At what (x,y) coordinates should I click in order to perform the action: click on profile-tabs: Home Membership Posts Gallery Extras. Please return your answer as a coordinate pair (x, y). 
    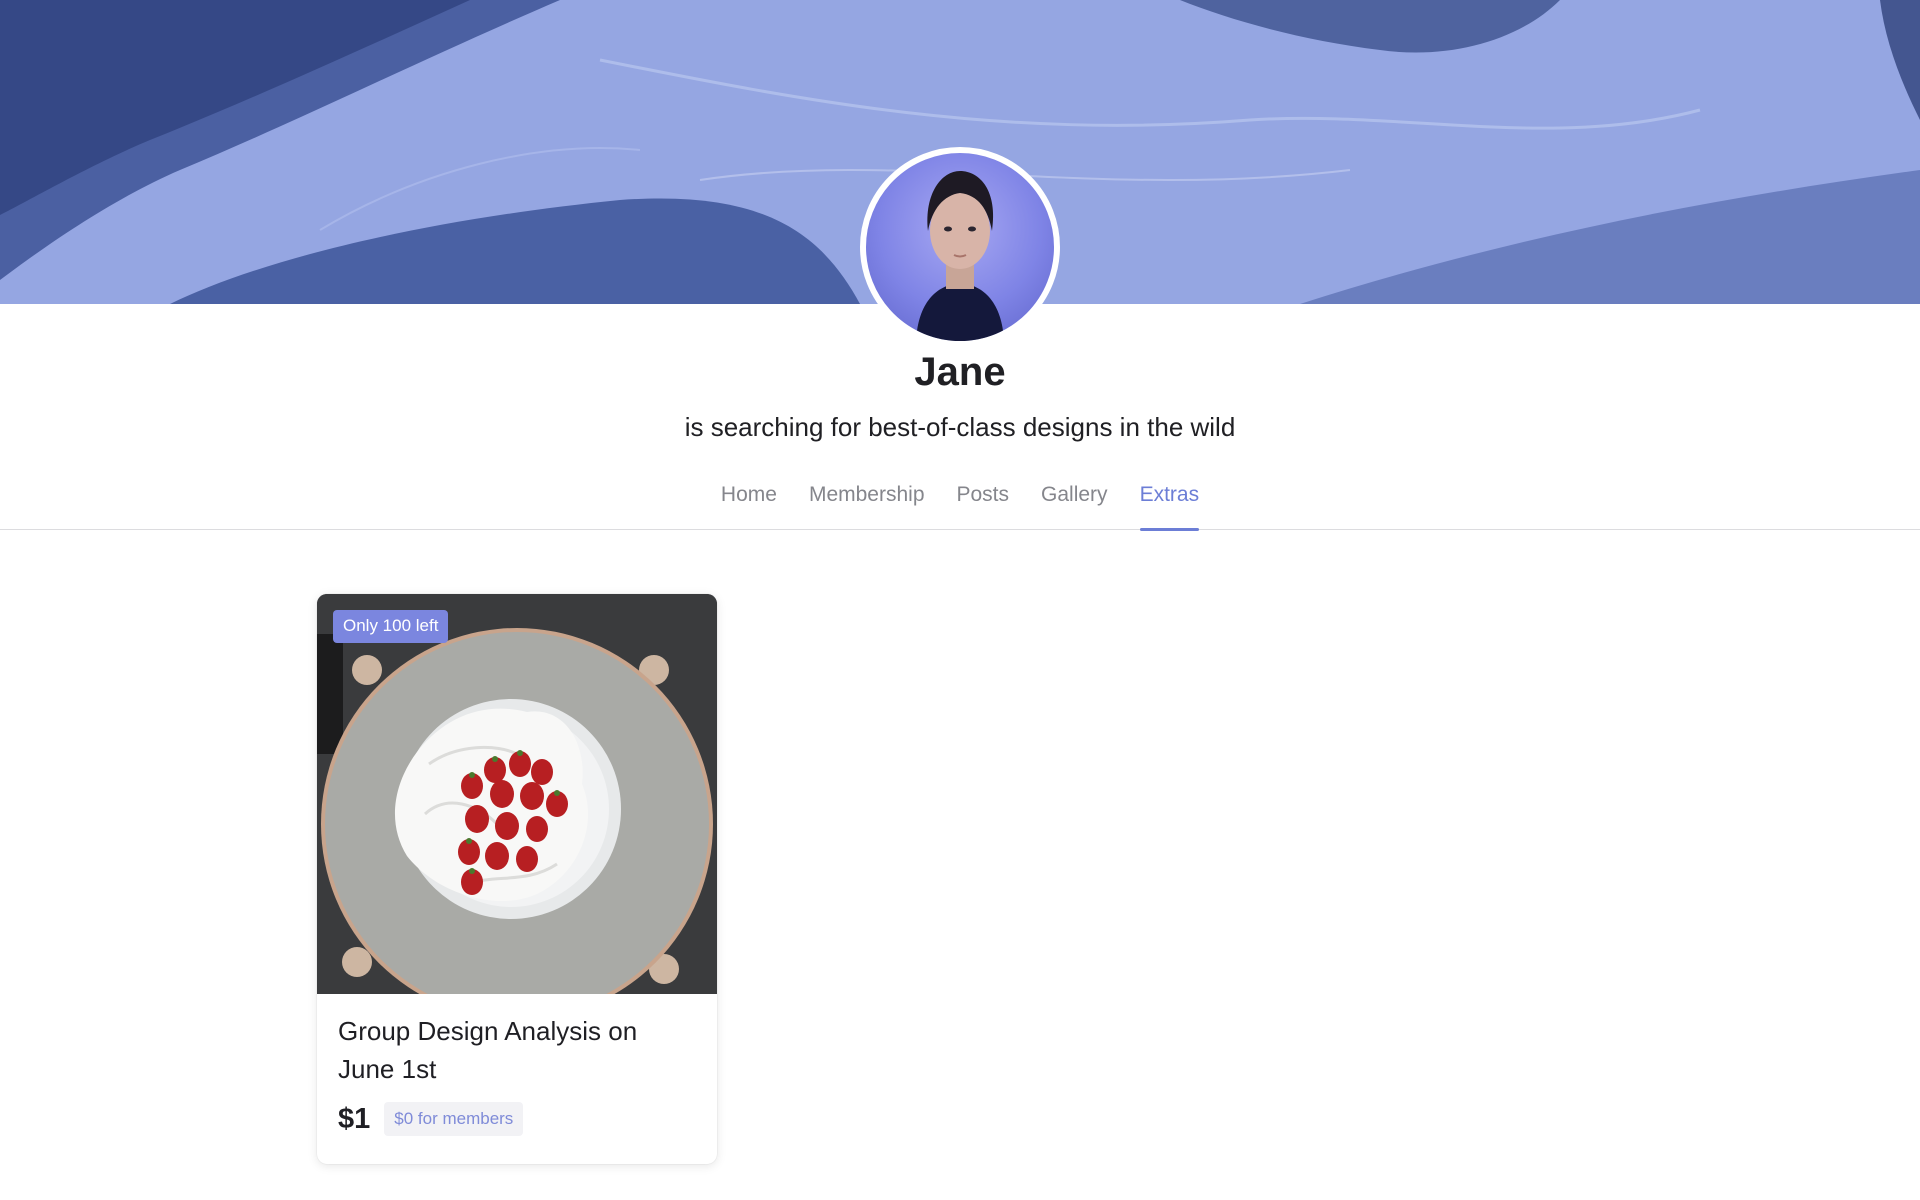
    Looking at the image, I should click on (960, 500).